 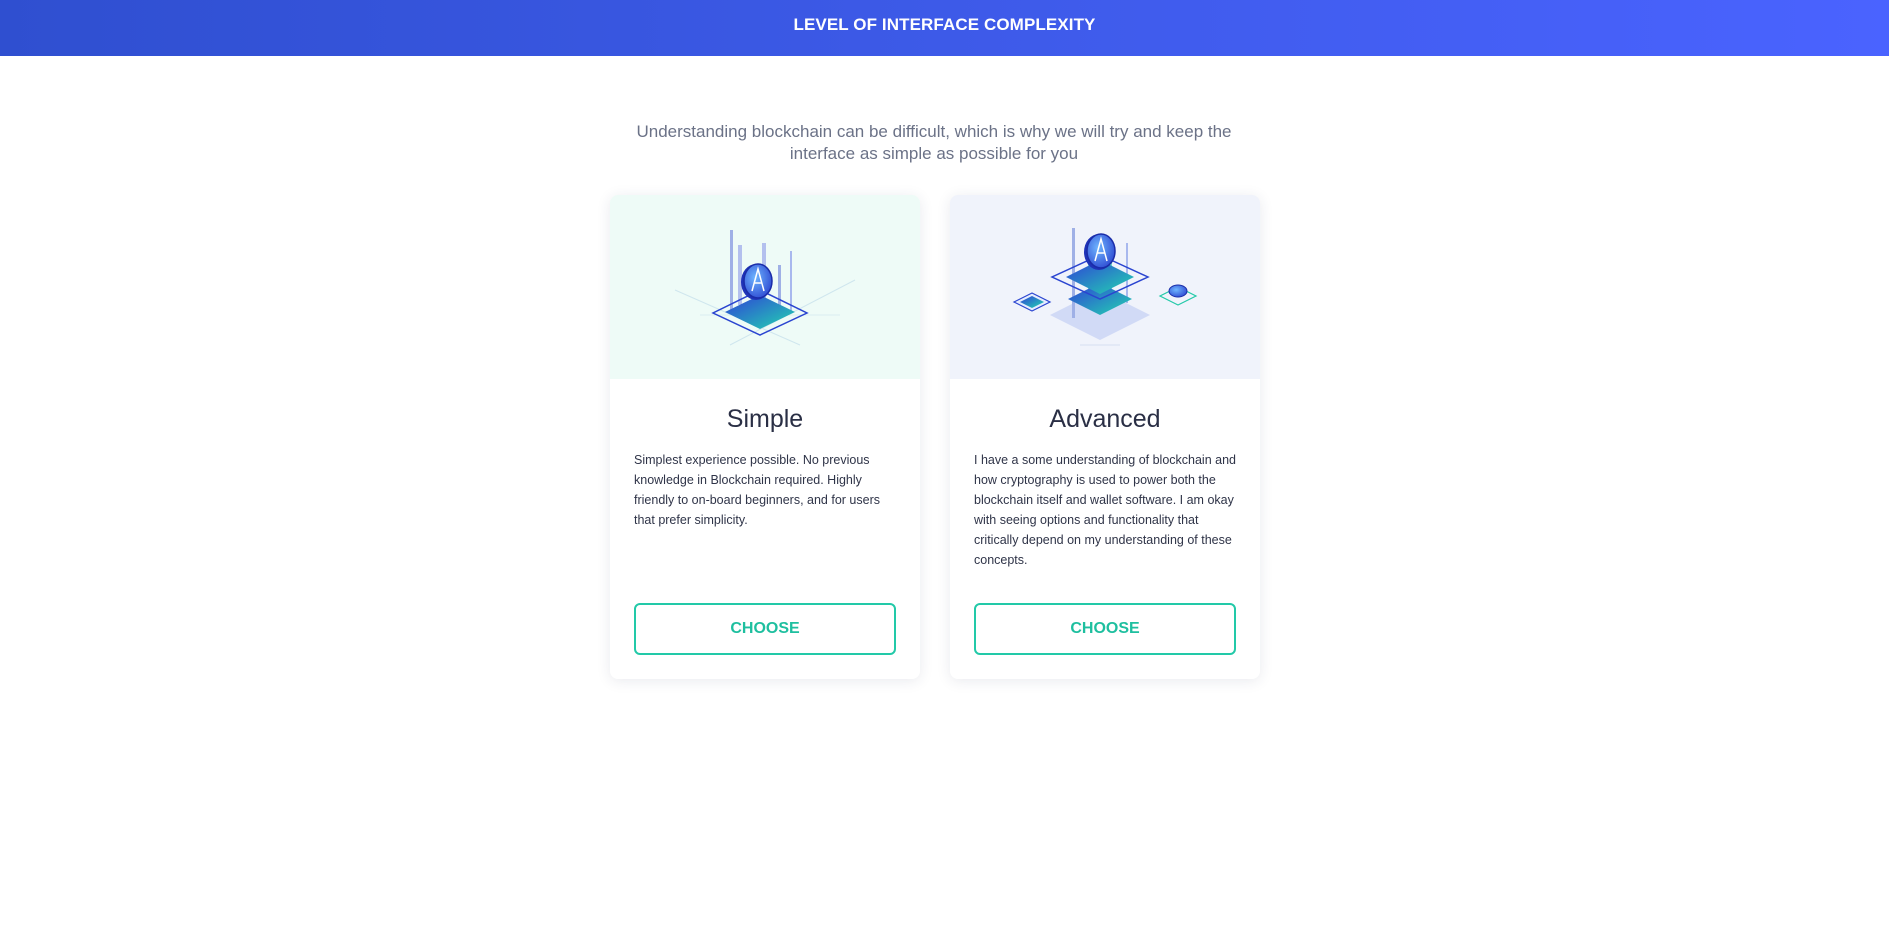 What do you see at coordinates (944, 24) in the screenshot?
I see `page-title: LEVEL OF INTERFACE COMPLEXITY` at bounding box center [944, 24].